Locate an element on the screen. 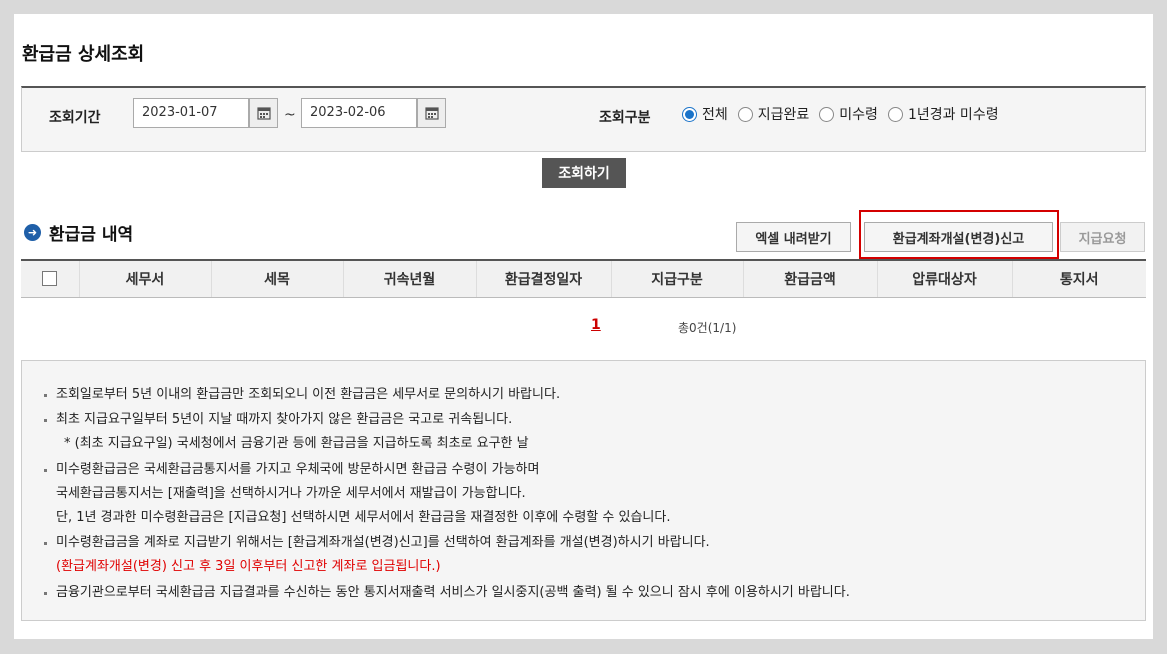 The height and width of the screenshot is (654, 1167). type-label: 조회구분 is located at coordinates (625, 118).